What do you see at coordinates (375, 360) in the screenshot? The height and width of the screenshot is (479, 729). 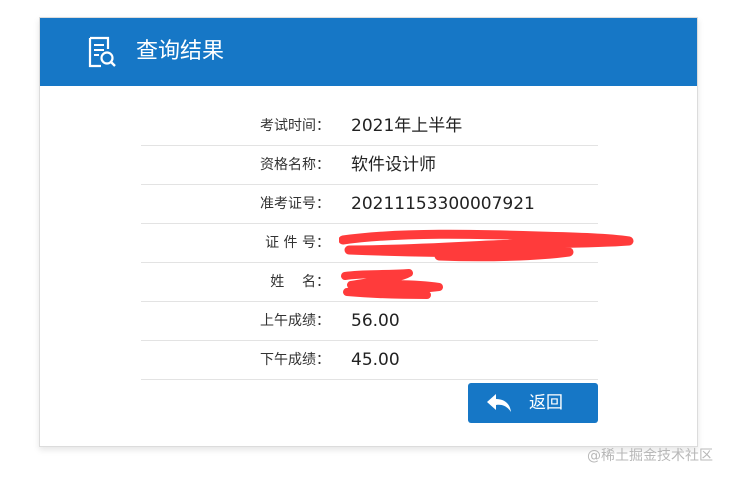 I see `afternoon-score-value: 45.00` at bounding box center [375, 360].